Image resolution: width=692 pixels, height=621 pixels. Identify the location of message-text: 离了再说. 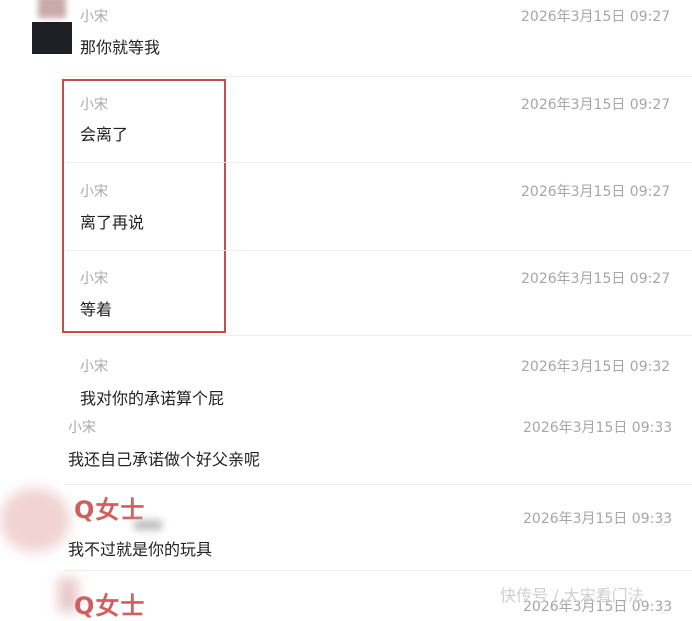
(112, 222).